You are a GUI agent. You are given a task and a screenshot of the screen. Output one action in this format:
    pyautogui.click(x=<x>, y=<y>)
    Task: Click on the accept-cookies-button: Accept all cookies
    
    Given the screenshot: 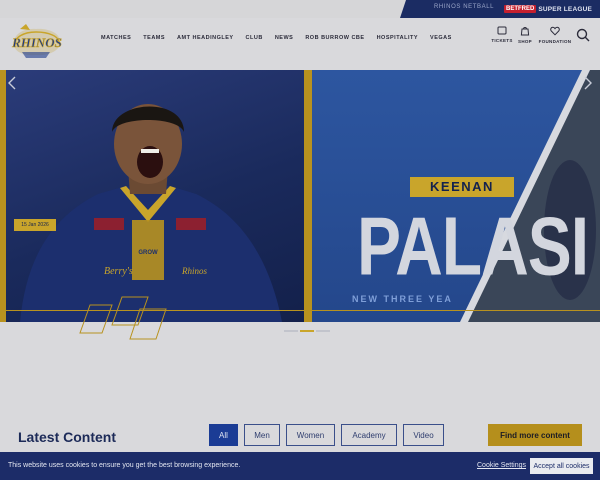 What is the action you would take?
    pyautogui.click(x=561, y=466)
    